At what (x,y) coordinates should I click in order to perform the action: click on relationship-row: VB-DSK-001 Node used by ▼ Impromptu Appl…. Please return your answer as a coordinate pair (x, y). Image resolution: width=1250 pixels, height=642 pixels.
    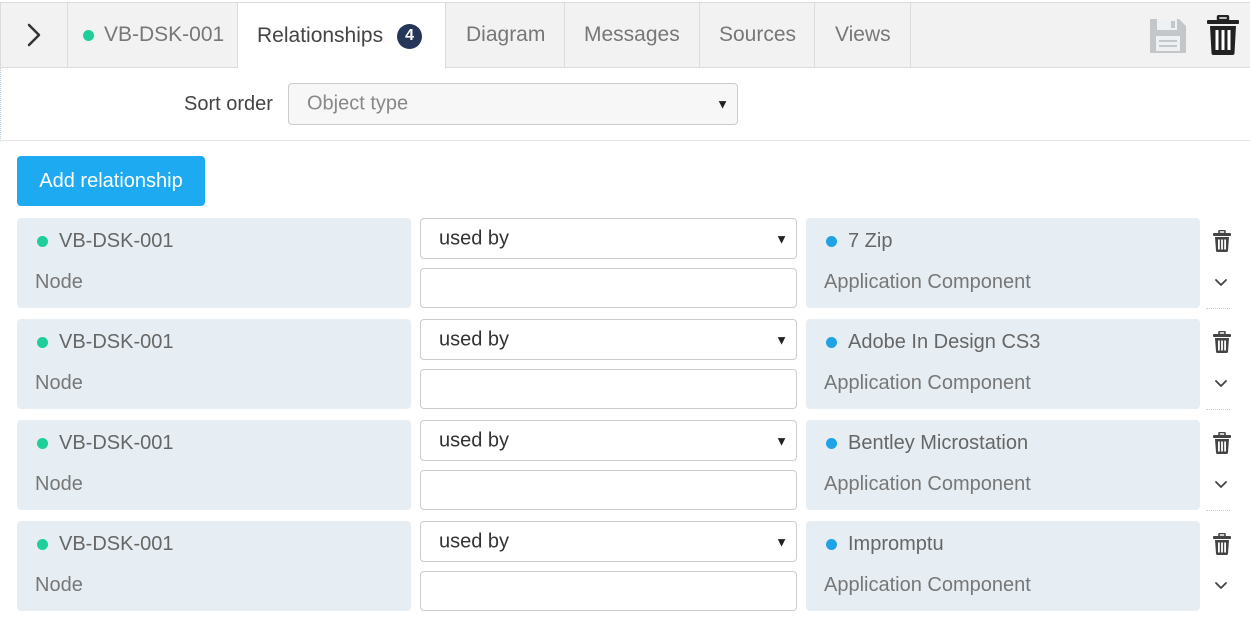
    Looking at the image, I should click on (625, 567).